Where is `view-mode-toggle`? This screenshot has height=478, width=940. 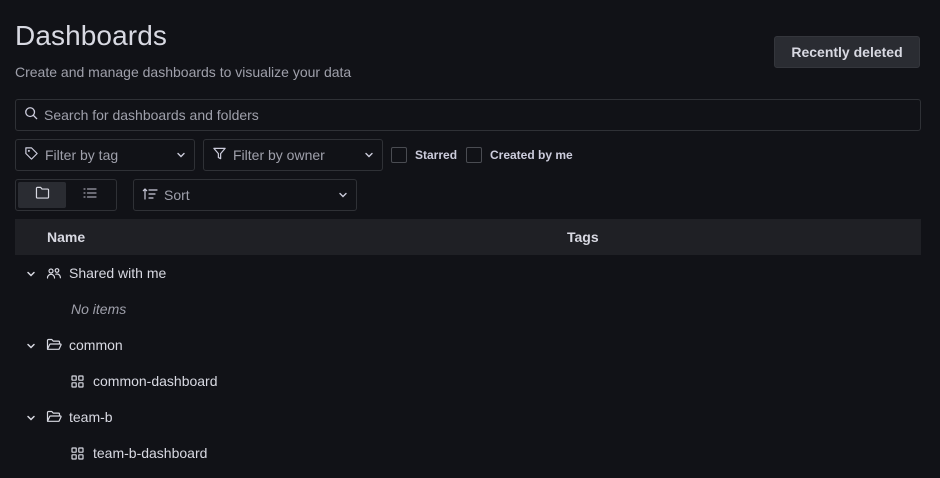
view-mode-toggle is located at coordinates (66, 195).